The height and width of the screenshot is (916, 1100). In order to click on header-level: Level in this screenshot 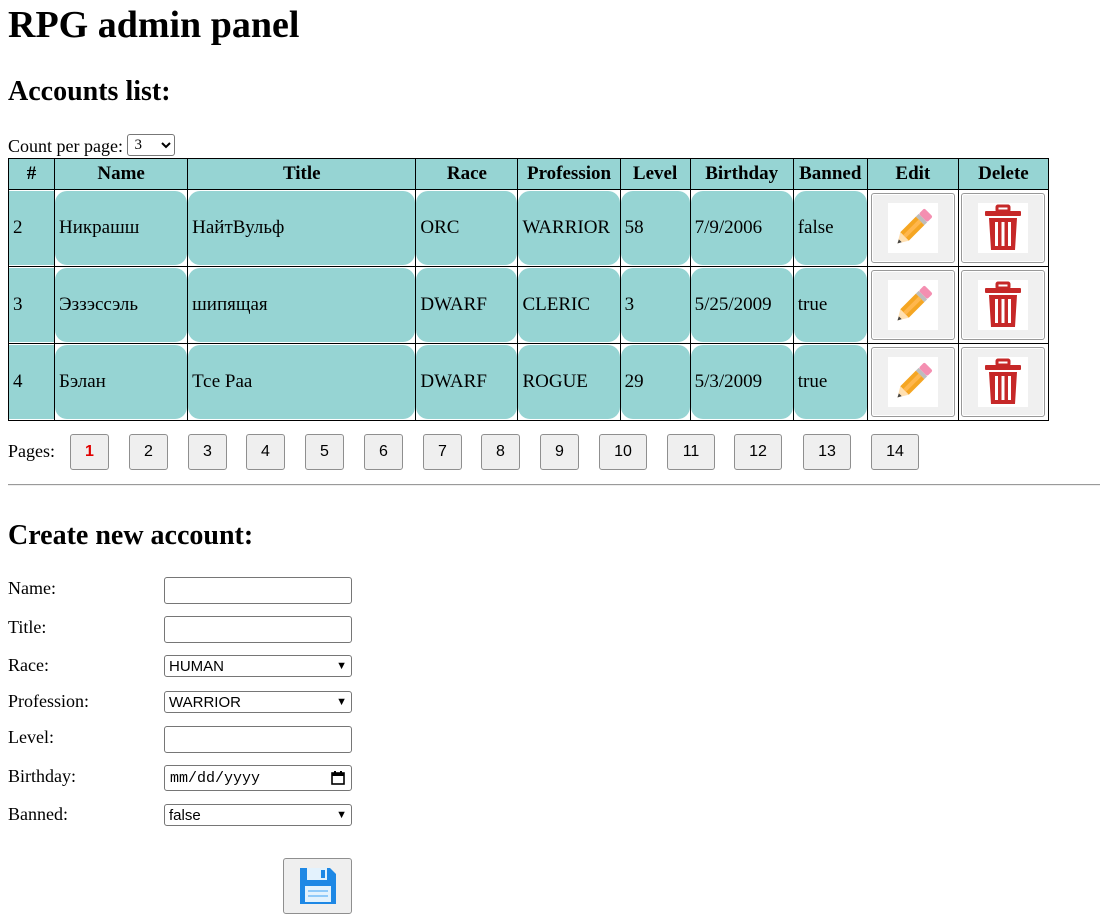, I will do `click(655, 174)`.